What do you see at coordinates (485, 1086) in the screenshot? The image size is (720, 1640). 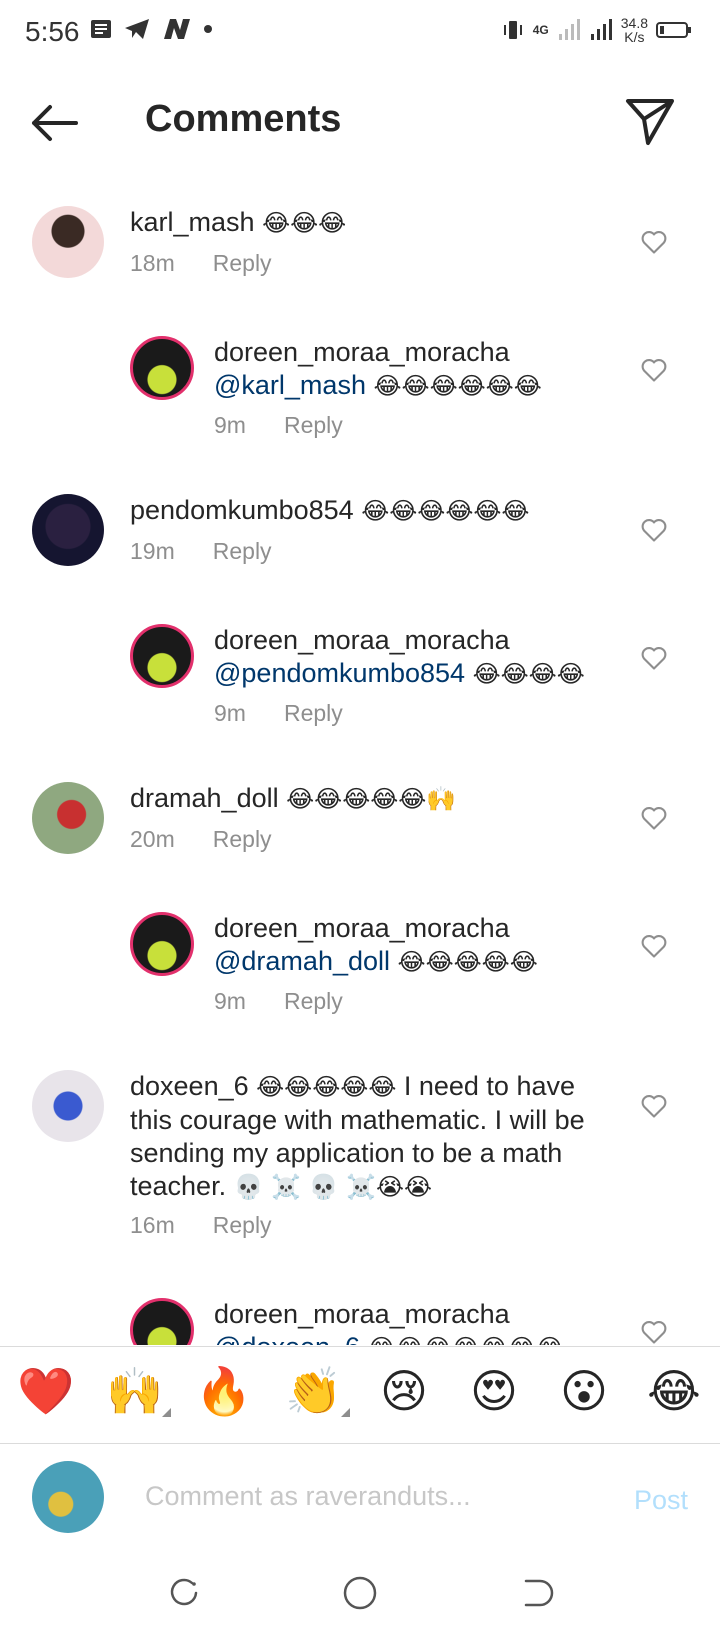 I see `comment-body-line: I need to have` at bounding box center [485, 1086].